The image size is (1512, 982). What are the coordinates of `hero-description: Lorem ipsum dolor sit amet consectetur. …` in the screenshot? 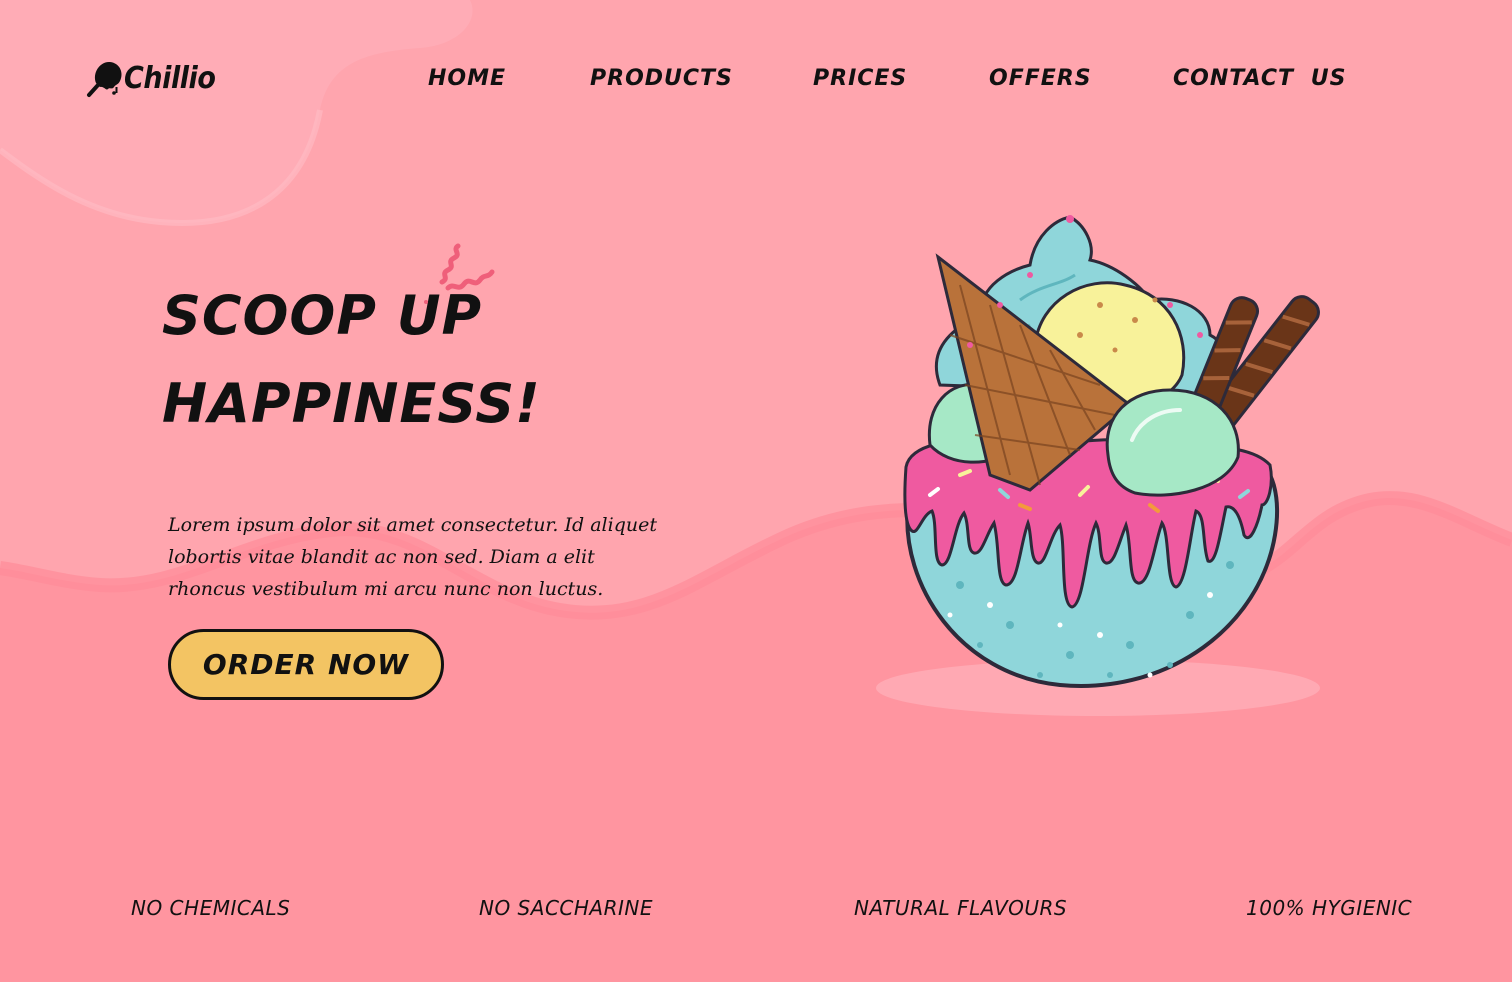 It's located at (412, 557).